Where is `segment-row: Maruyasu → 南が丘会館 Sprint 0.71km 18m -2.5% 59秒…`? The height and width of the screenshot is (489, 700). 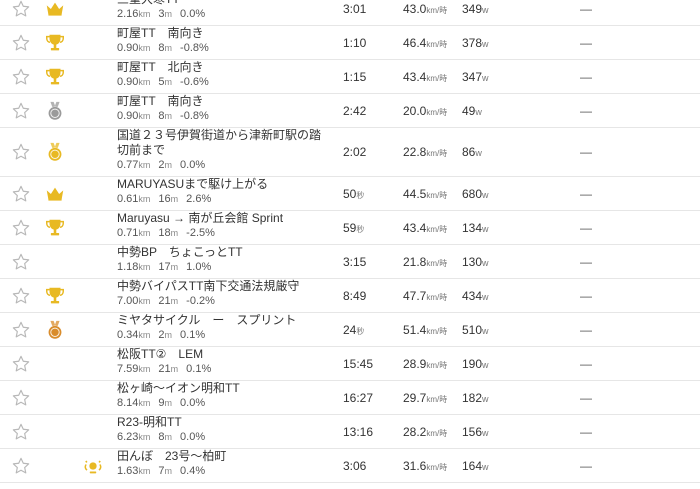 segment-row: Maruyasu → 南が丘会館 Sprint 0.71km 18m -2.5% 59秒… is located at coordinates (350, 228).